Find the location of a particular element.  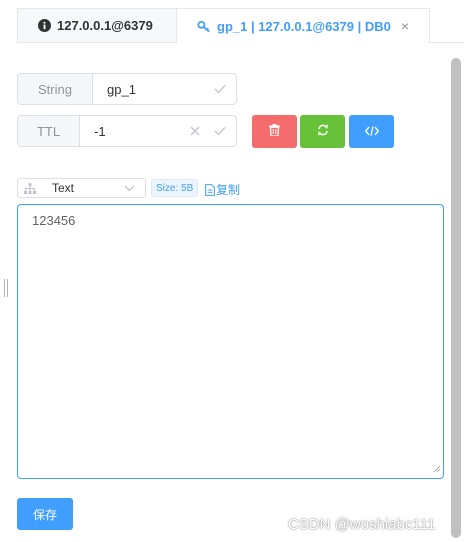

key-name-value: gp_1 is located at coordinates (121, 89).